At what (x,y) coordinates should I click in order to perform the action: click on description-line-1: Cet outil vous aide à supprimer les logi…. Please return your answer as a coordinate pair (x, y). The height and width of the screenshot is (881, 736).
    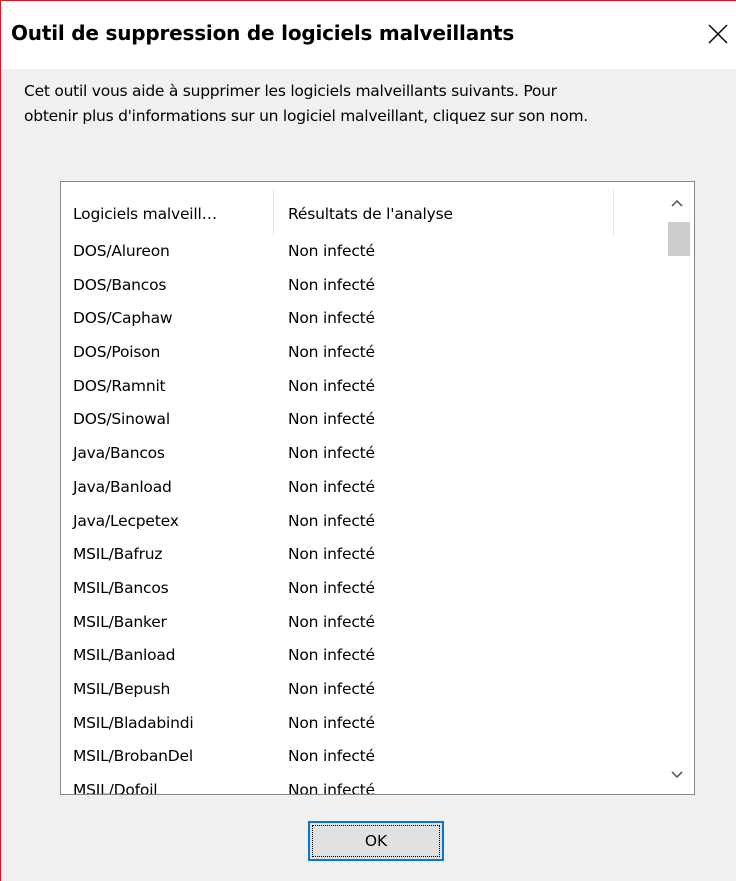
    Looking at the image, I should click on (290, 91).